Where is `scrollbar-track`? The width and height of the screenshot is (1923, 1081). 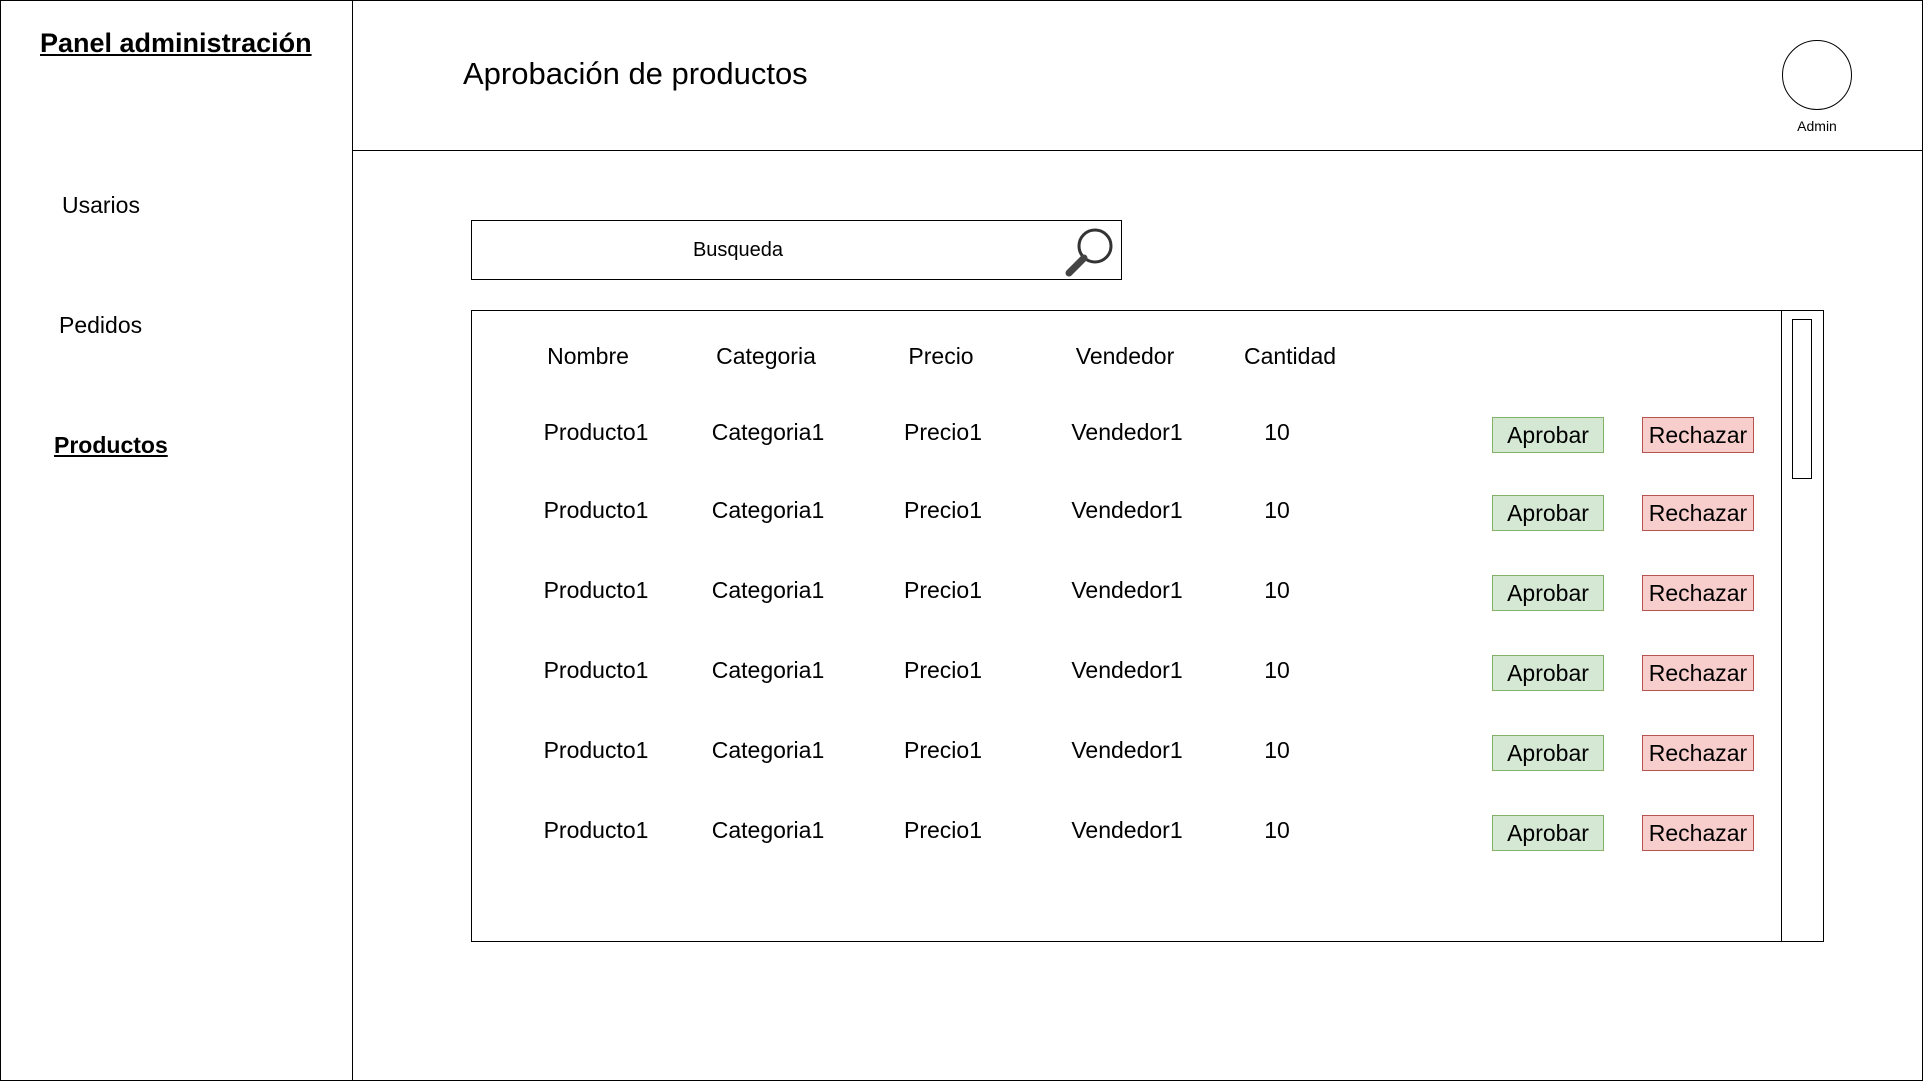 scrollbar-track is located at coordinates (1781, 626).